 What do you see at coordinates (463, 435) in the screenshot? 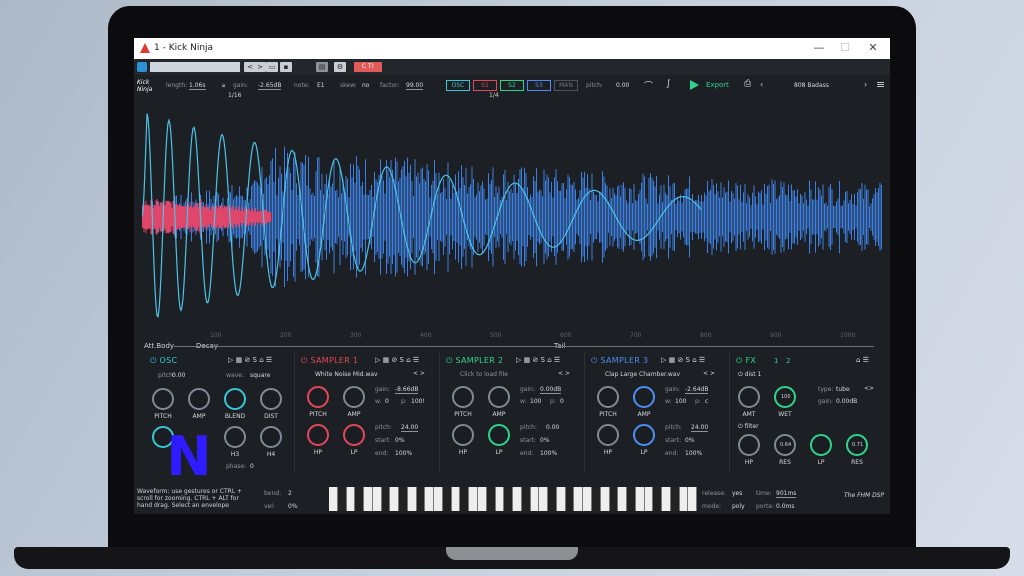
I see `sampler2-hp-knob` at bounding box center [463, 435].